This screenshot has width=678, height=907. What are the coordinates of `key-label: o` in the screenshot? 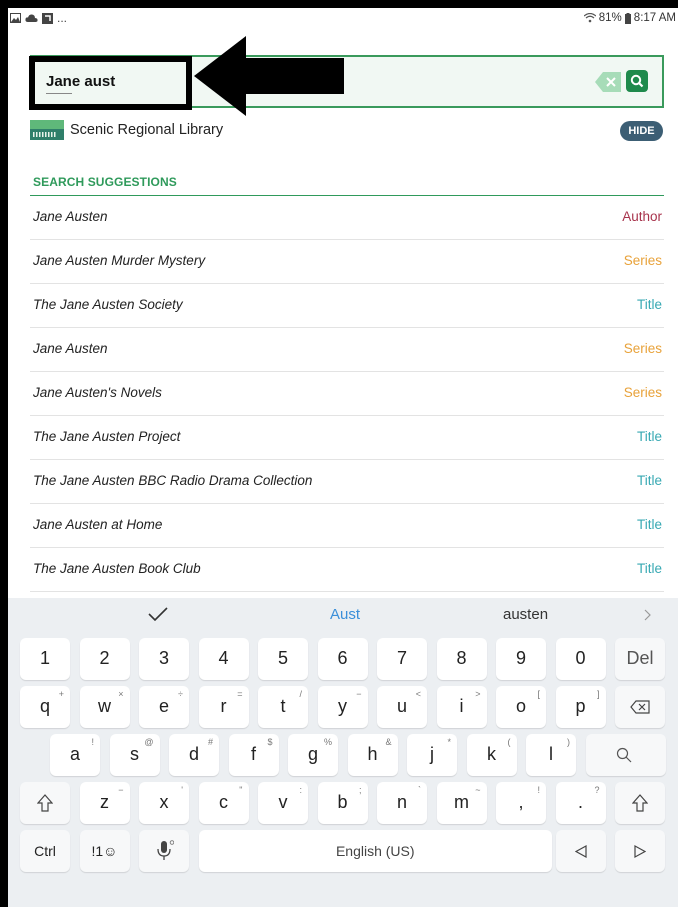 It's located at (520, 706).